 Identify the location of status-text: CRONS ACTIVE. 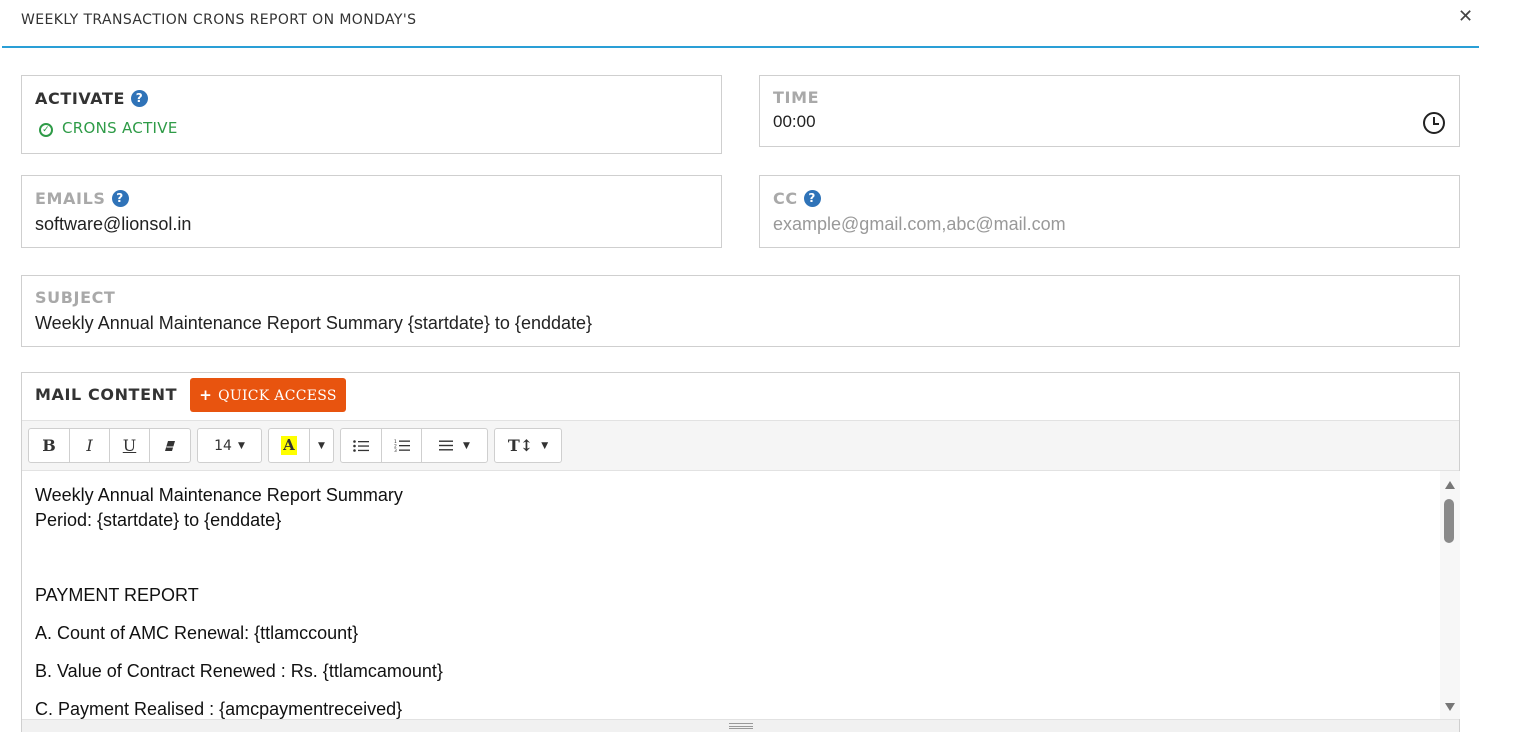
(120, 128).